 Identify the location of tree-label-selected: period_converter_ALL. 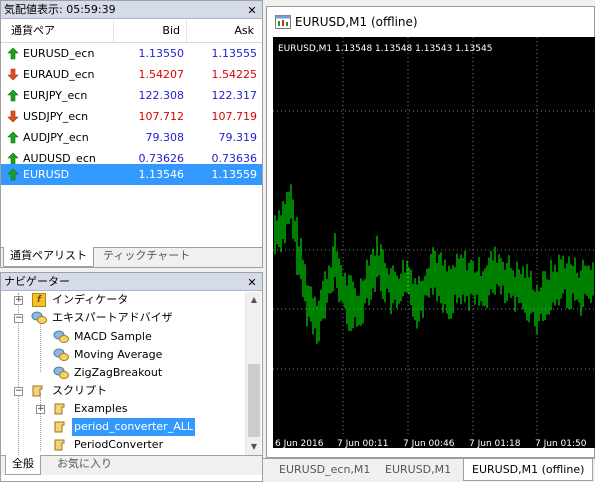
(133, 427).